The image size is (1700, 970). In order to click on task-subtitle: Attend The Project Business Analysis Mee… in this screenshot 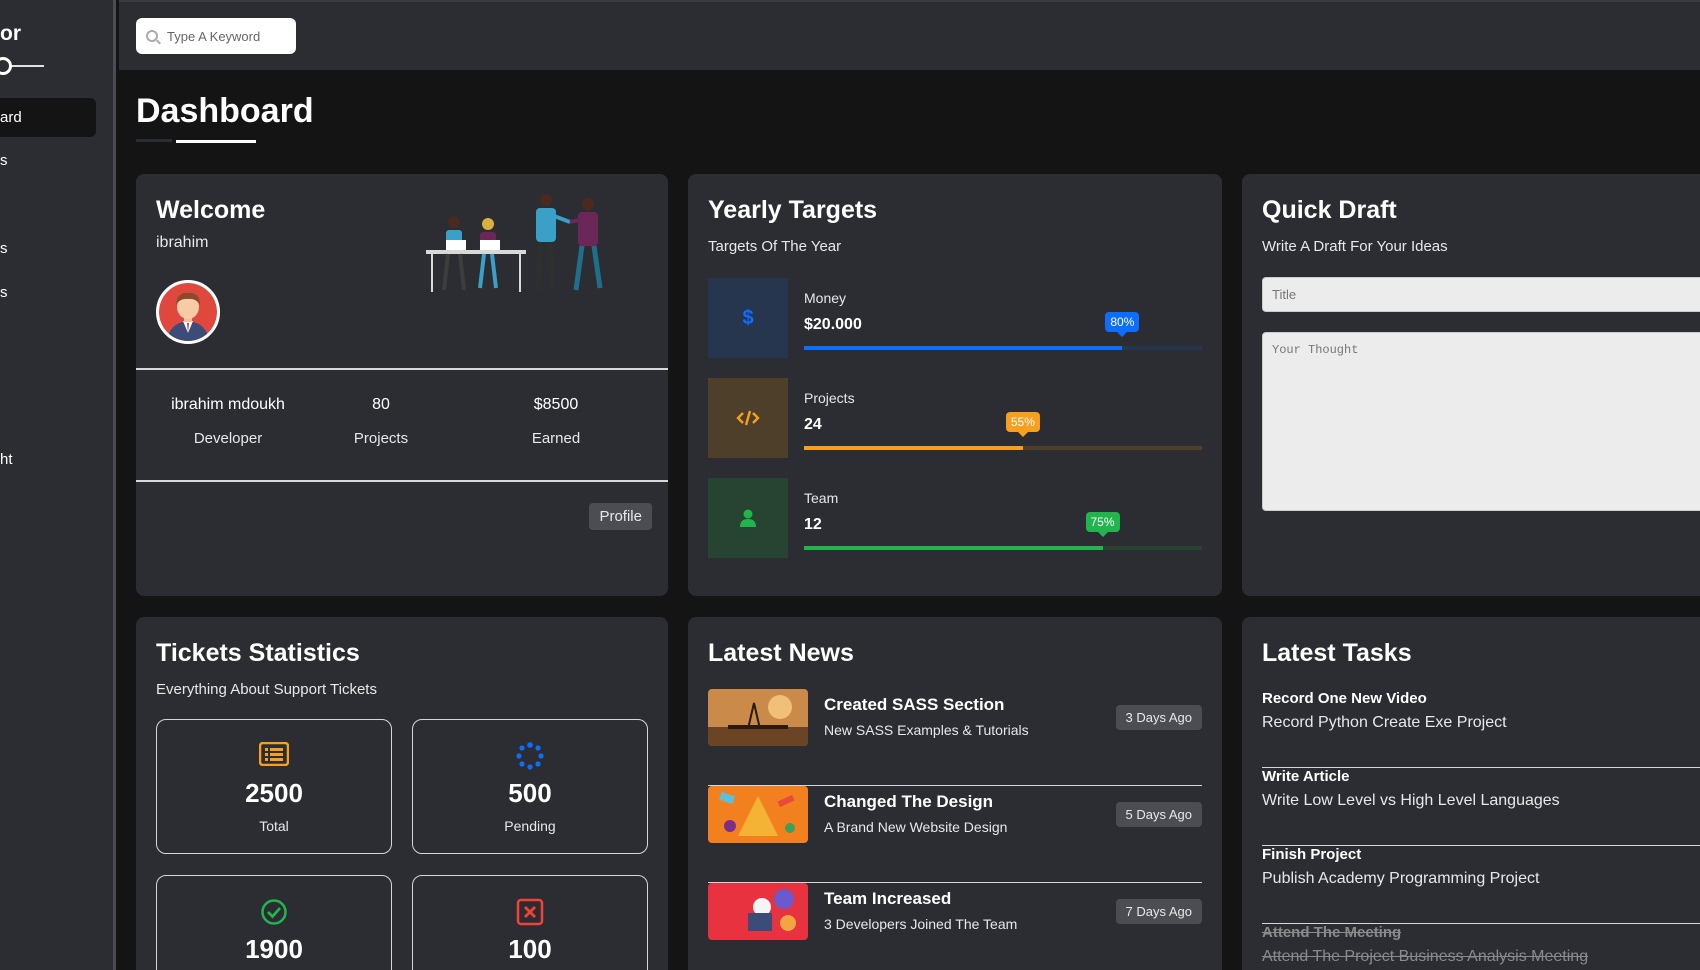, I will do `click(1425, 956)`.